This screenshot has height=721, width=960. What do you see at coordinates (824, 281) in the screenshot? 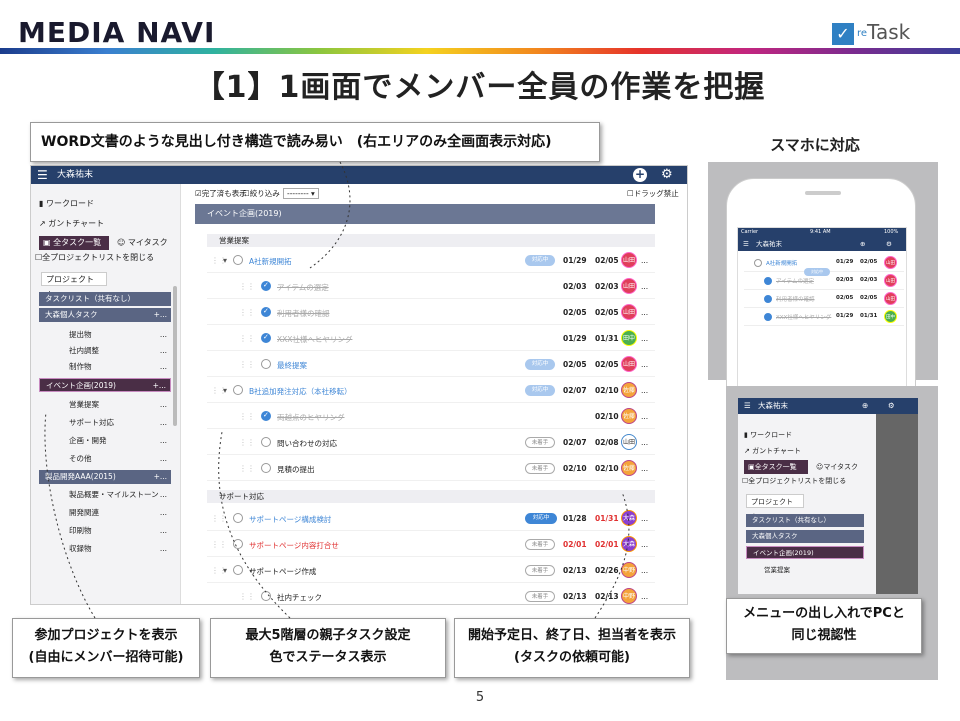
I see `phone-task-row: アイテムの選定 02/03 02/03 山田` at bounding box center [824, 281].